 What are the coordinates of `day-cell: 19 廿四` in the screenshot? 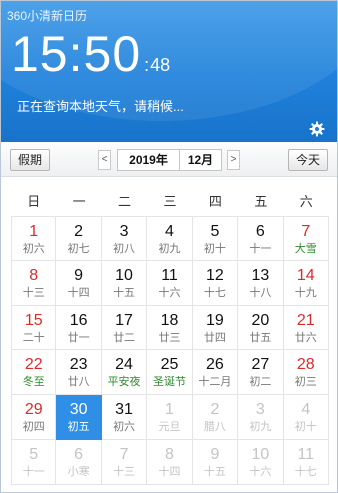 It's located at (215, 328).